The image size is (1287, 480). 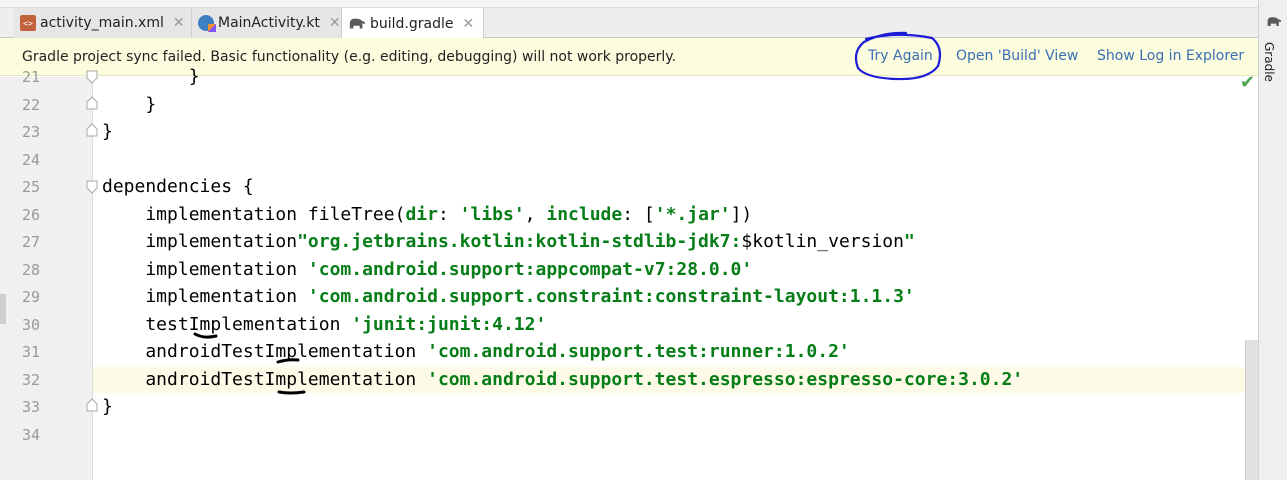 I want to click on vertical-scrollbar, so click(x=1251, y=410).